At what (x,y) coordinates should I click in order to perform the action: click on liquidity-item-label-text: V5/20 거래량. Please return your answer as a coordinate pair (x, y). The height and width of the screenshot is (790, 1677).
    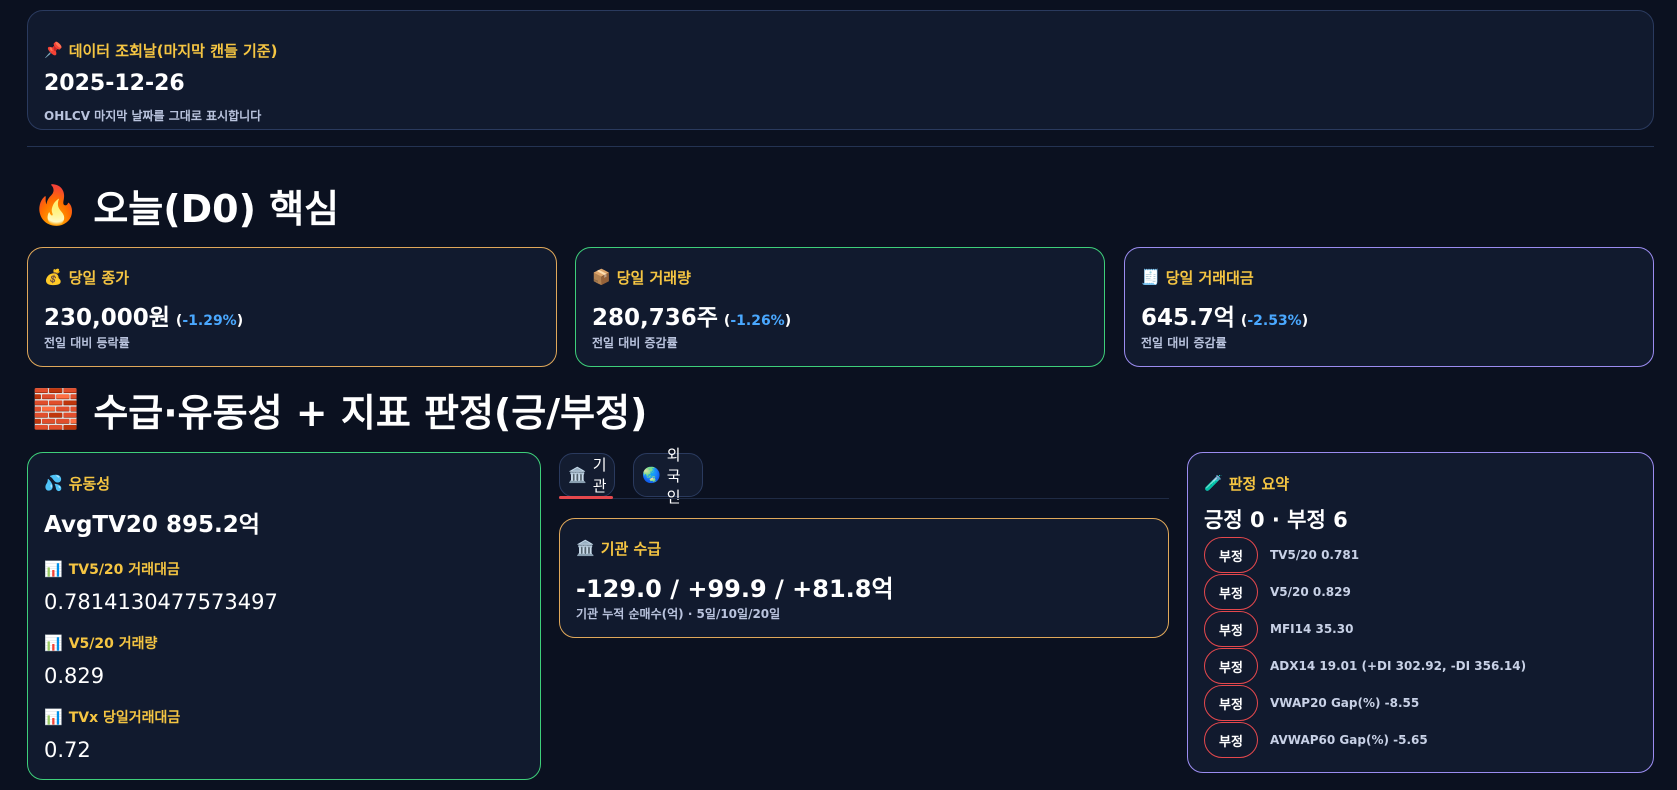
    Looking at the image, I should click on (113, 644).